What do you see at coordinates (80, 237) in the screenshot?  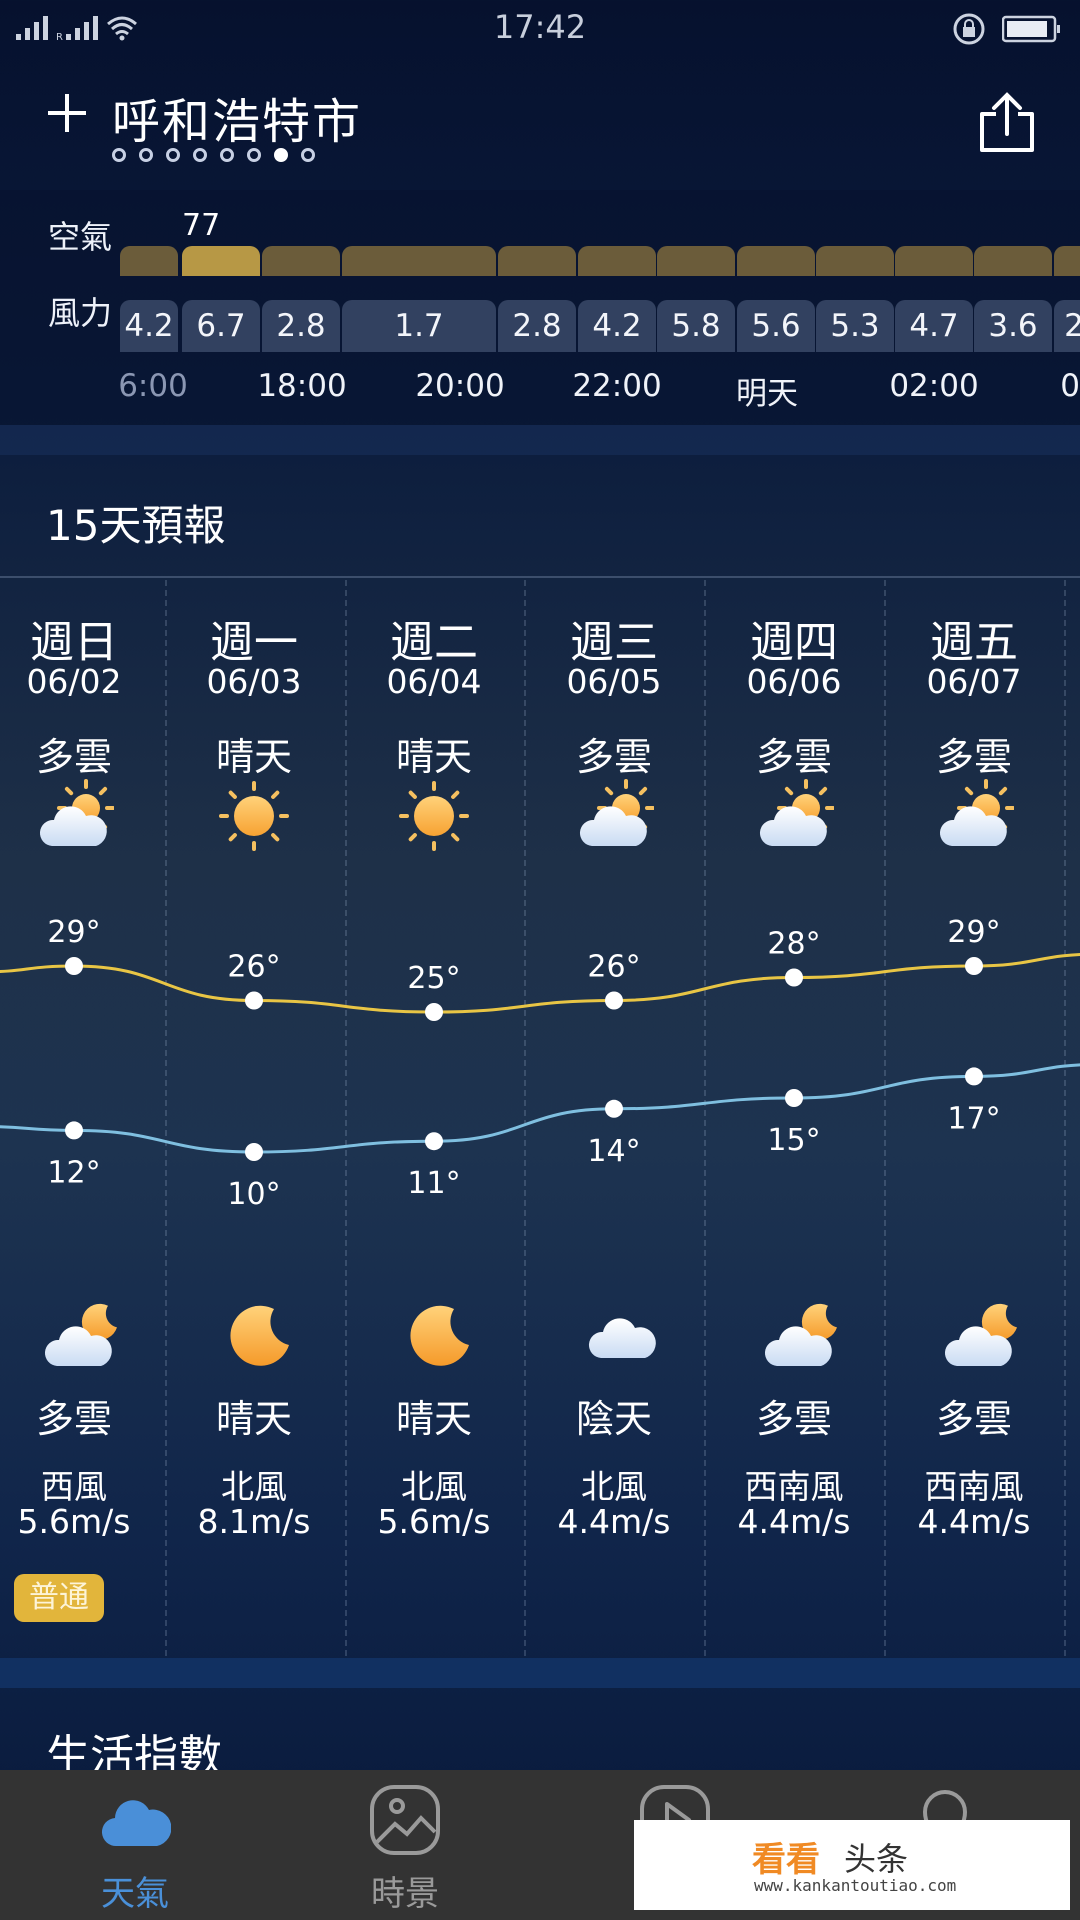 I see `air-quality-label: 空氣` at bounding box center [80, 237].